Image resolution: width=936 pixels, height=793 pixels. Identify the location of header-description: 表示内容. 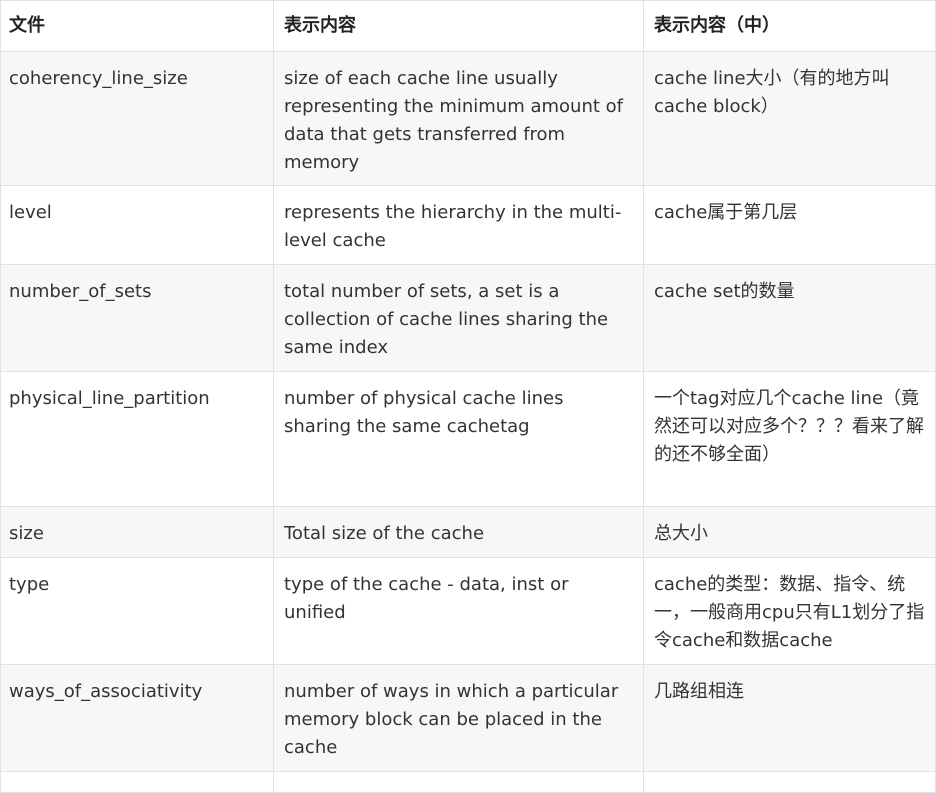
(458, 26).